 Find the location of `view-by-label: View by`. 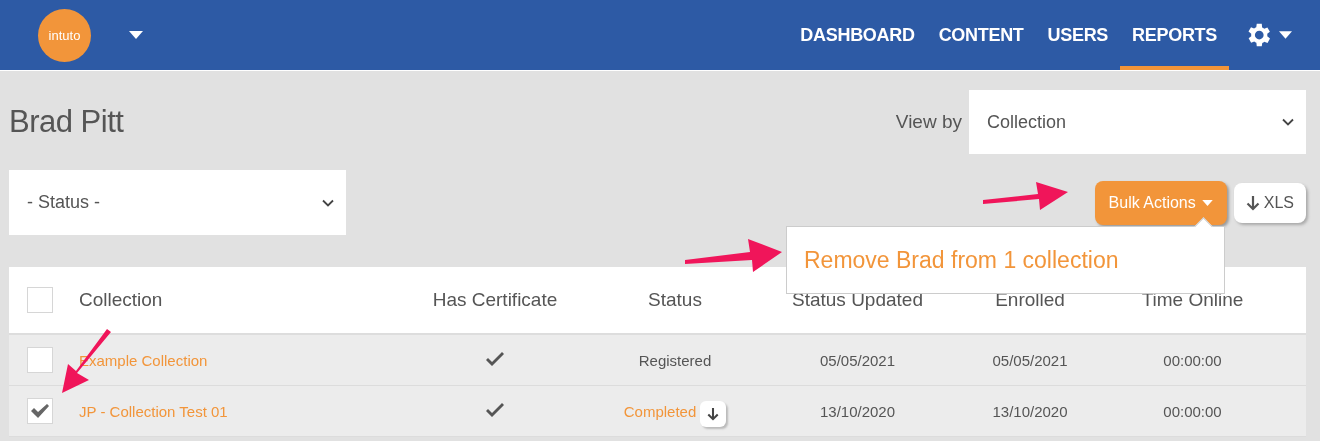

view-by-label: View by is located at coordinates (928, 122).